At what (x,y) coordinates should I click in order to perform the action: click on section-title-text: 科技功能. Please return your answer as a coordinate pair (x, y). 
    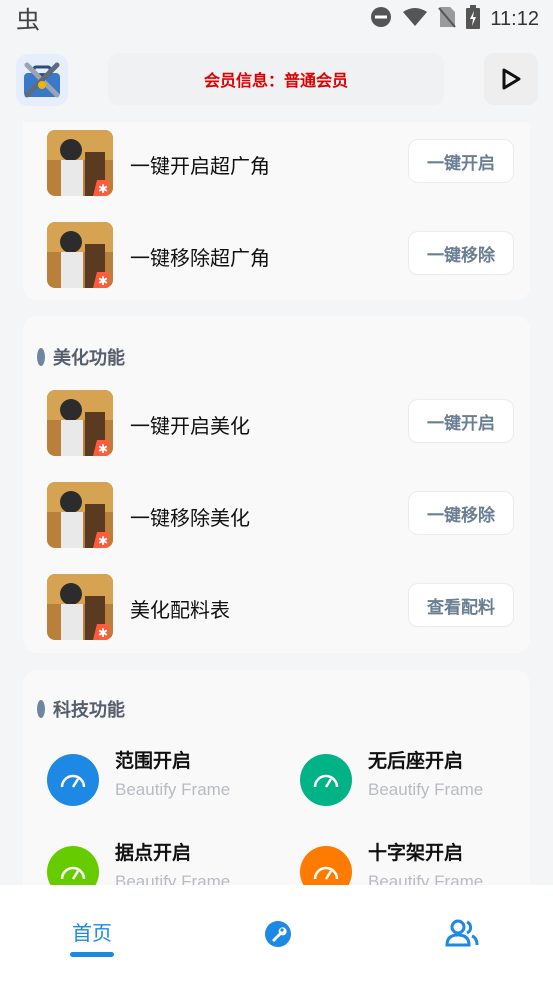
    Looking at the image, I should click on (89, 710).